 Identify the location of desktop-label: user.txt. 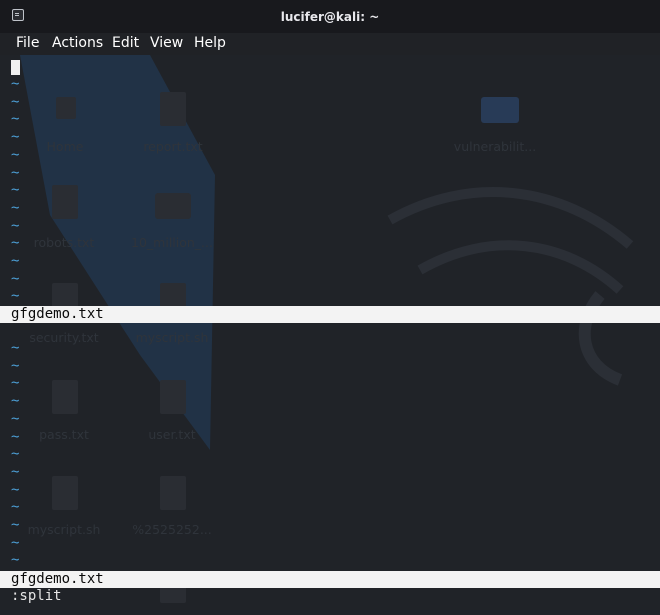
(171, 434).